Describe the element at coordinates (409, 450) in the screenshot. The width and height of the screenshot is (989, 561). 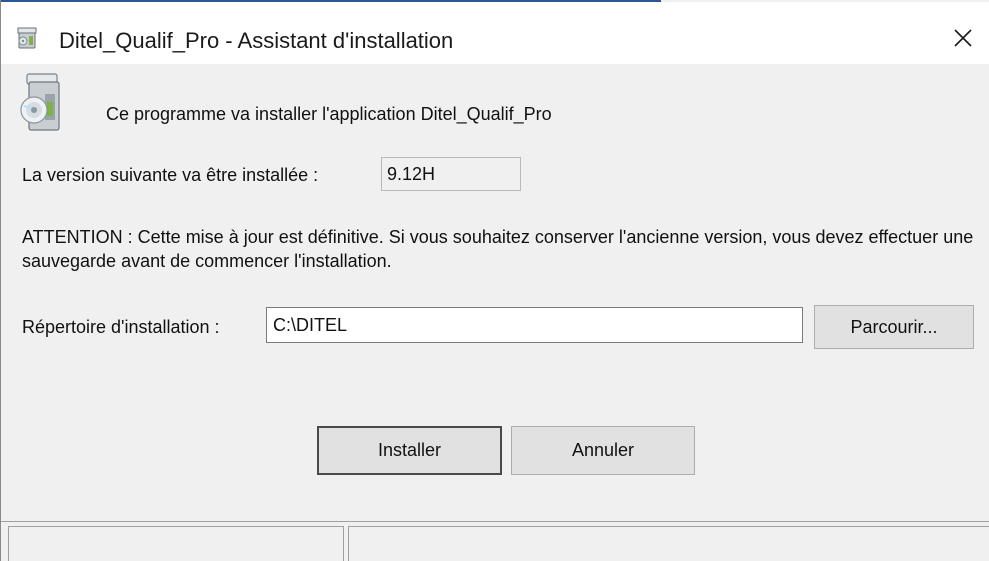
I see `install-button: Installer` at that location.